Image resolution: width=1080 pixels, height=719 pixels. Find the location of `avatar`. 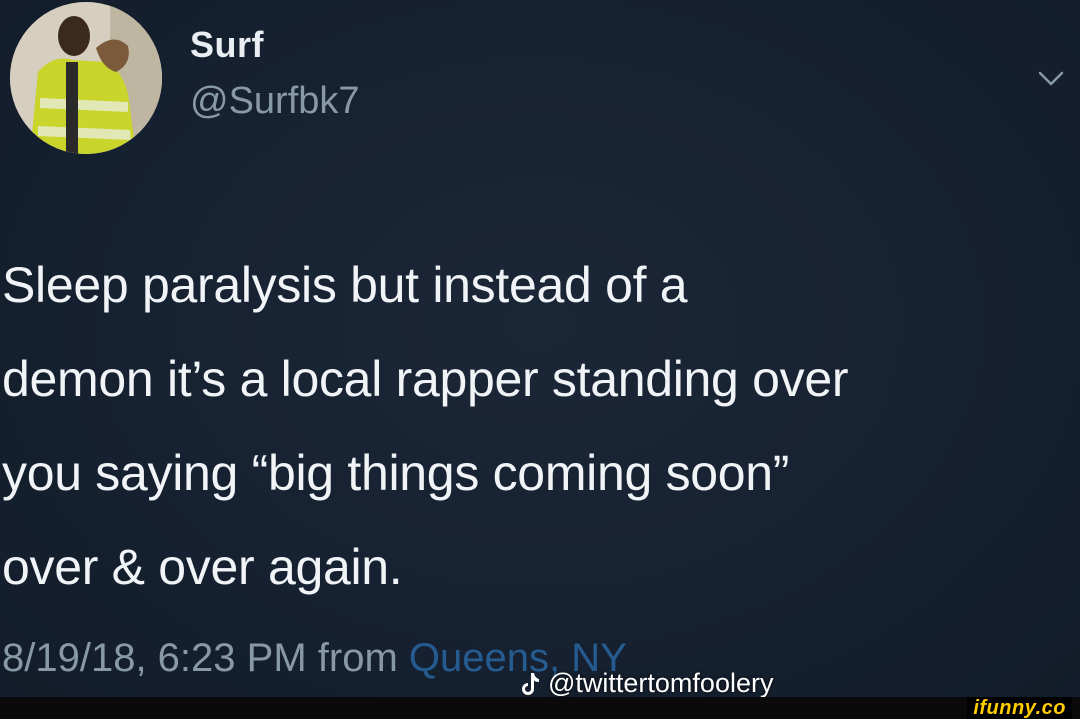

avatar is located at coordinates (86, 78).